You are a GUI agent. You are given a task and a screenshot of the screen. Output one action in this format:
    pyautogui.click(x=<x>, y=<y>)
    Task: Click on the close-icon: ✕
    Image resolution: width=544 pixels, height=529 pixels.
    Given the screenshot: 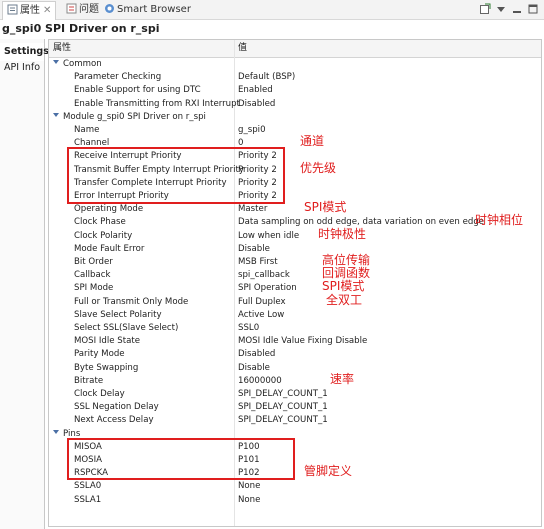 What is the action you would take?
    pyautogui.click(x=47, y=10)
    